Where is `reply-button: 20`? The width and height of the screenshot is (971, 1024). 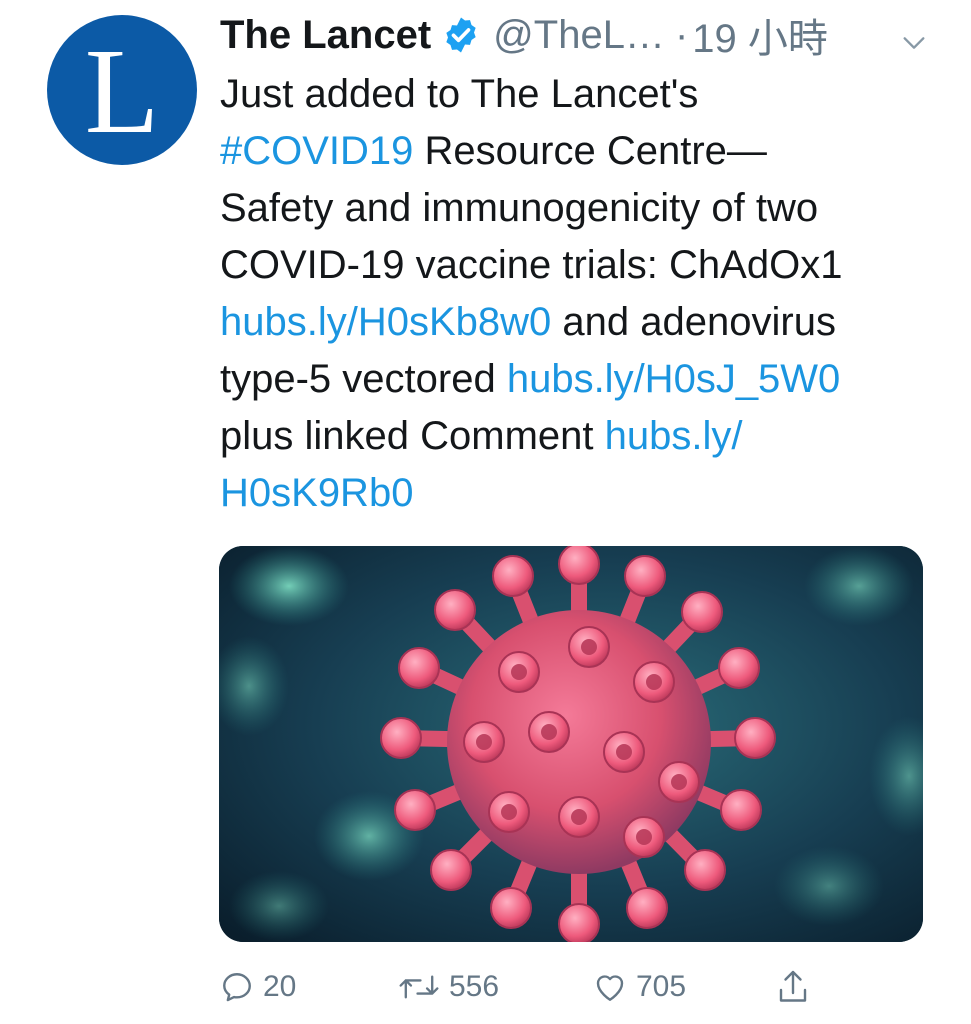 reply-button: 20 is located at coordinates (257, 987).